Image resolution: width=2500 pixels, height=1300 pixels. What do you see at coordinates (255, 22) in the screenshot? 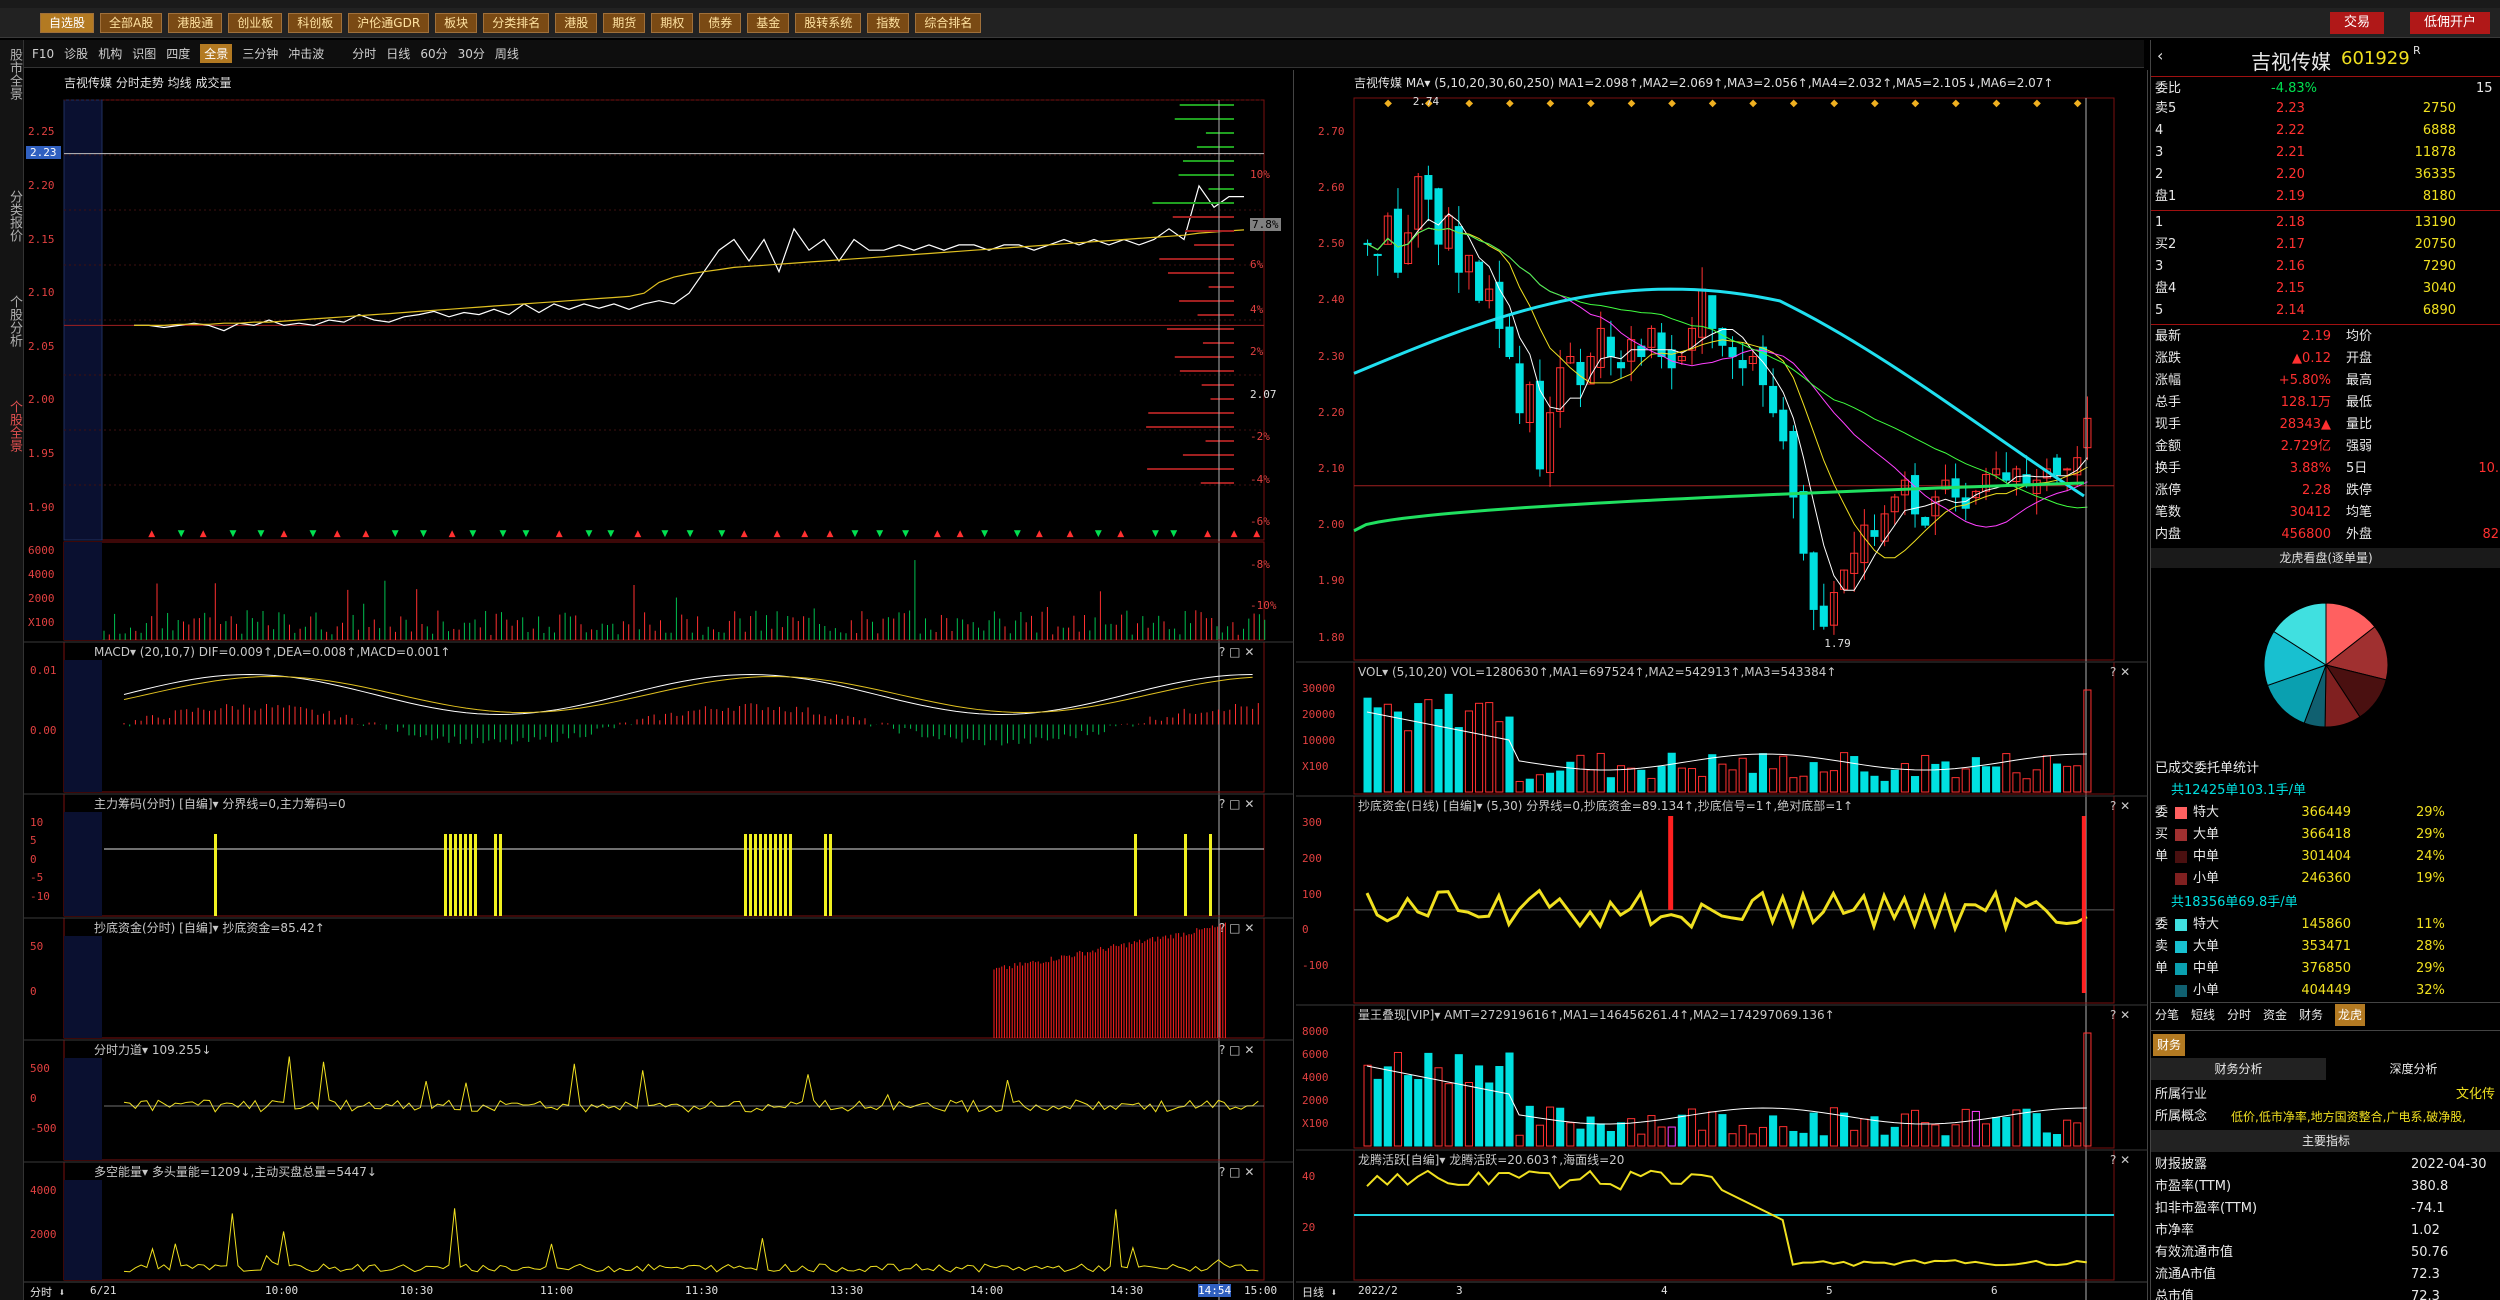
I see `top-menu-item: 创业板` at bounding box center [255, 22].